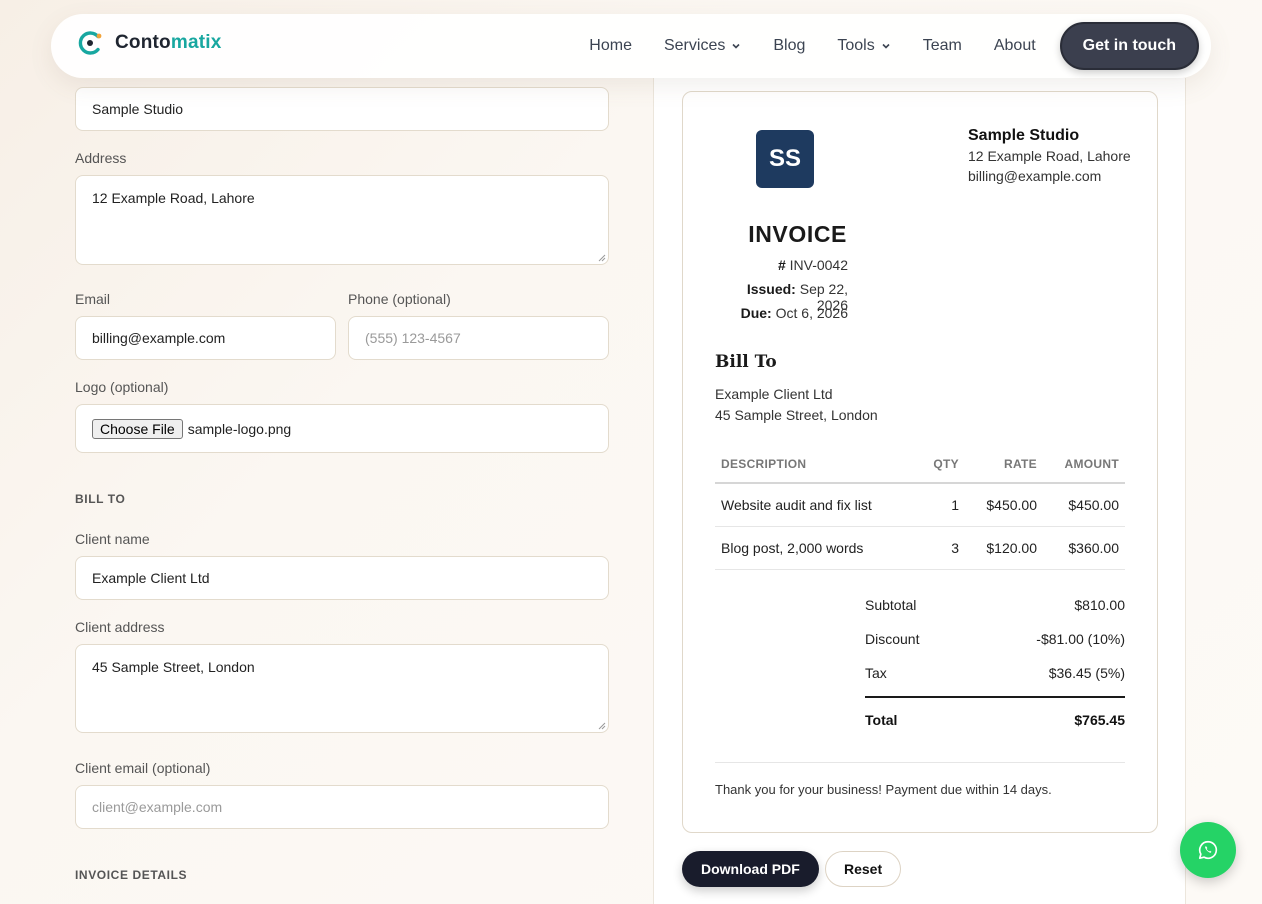  Describe the element at coordinates (342, 220) in the screenshot. I see `address-textarea: 12 Example Road, Lahore` at that location.